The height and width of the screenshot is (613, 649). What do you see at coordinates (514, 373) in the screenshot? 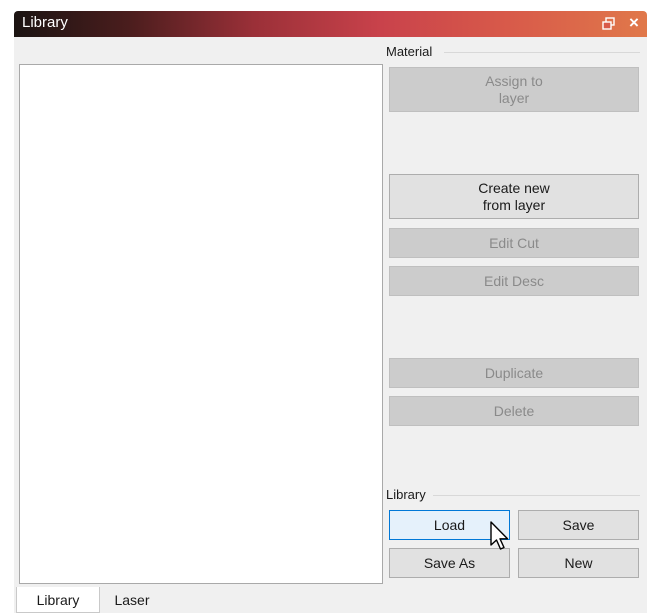
I see `duplicate-button: Duplicate` at bounding box center [514, 373].